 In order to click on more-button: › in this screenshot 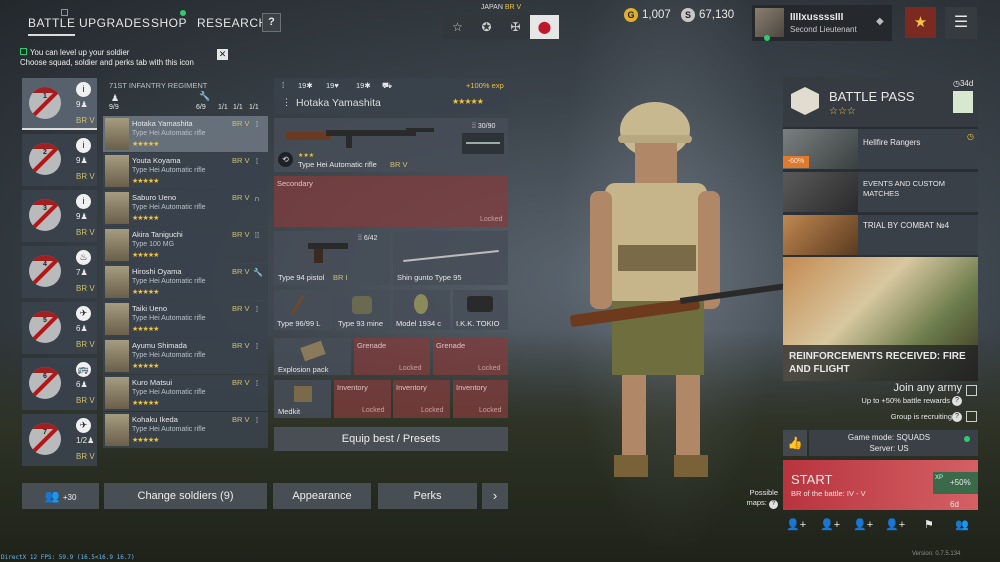, I will do `click(495, 496)`.